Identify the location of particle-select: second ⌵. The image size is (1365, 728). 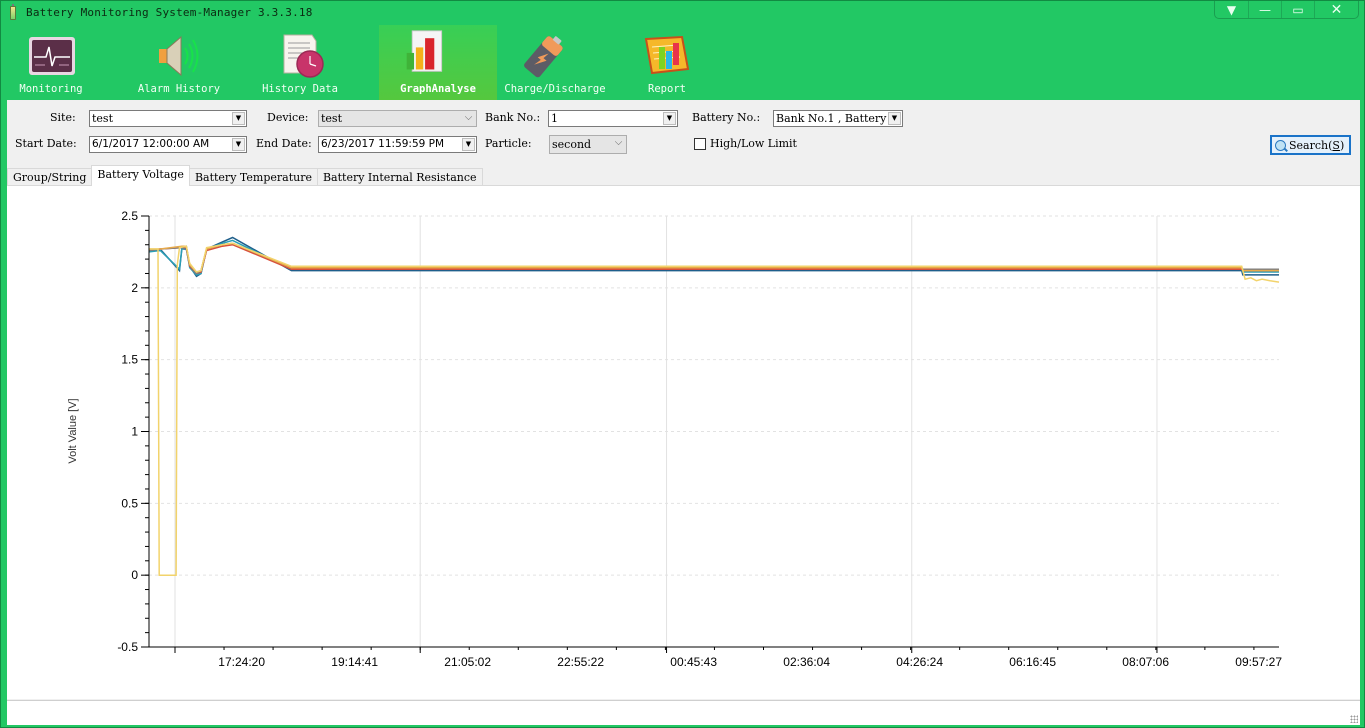
(588, 144).